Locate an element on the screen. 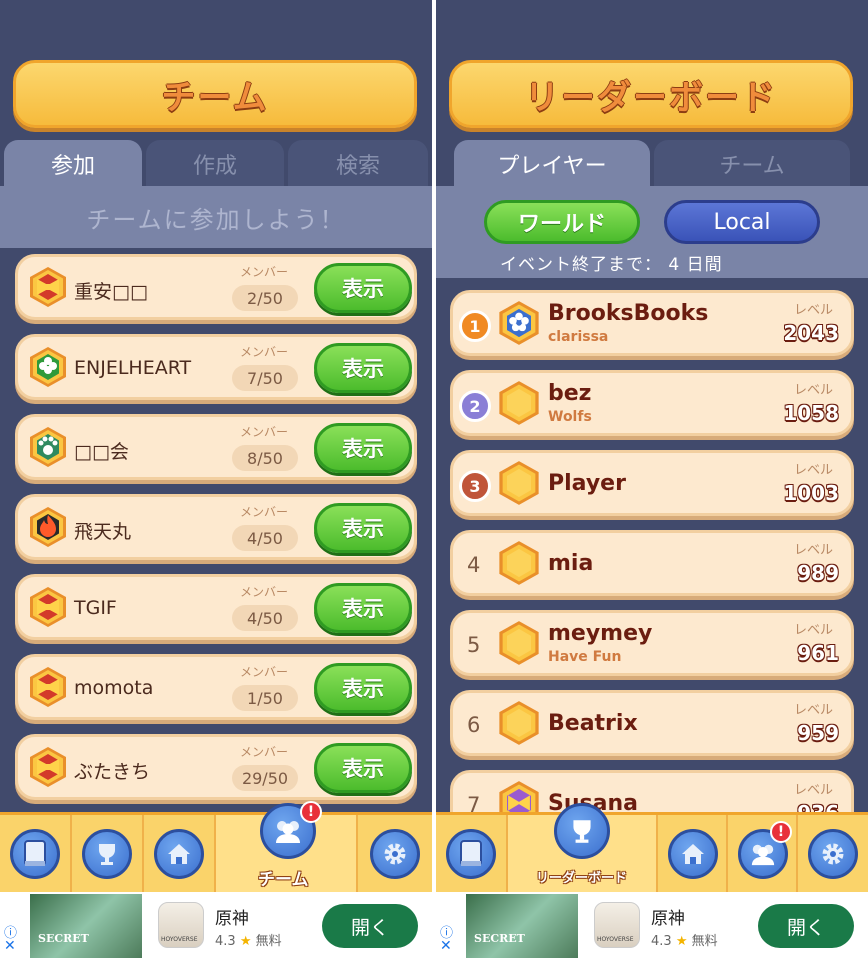 The height and width of the screenshot is (960, 868). level-value: 1058 is located at coordinates (811, 413).